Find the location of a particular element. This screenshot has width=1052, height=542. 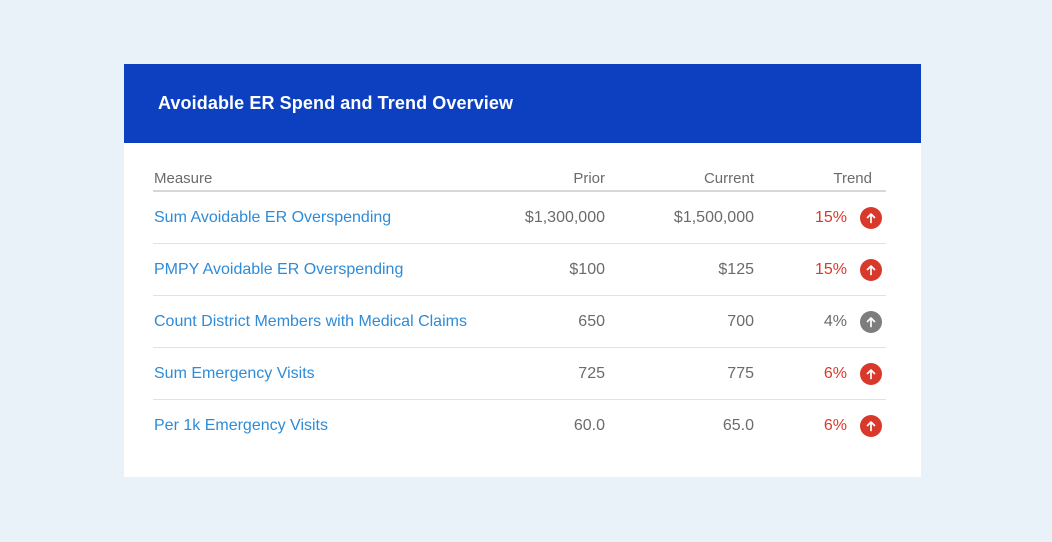

column-header-trend: Trend is located at coordinates (852, 178).